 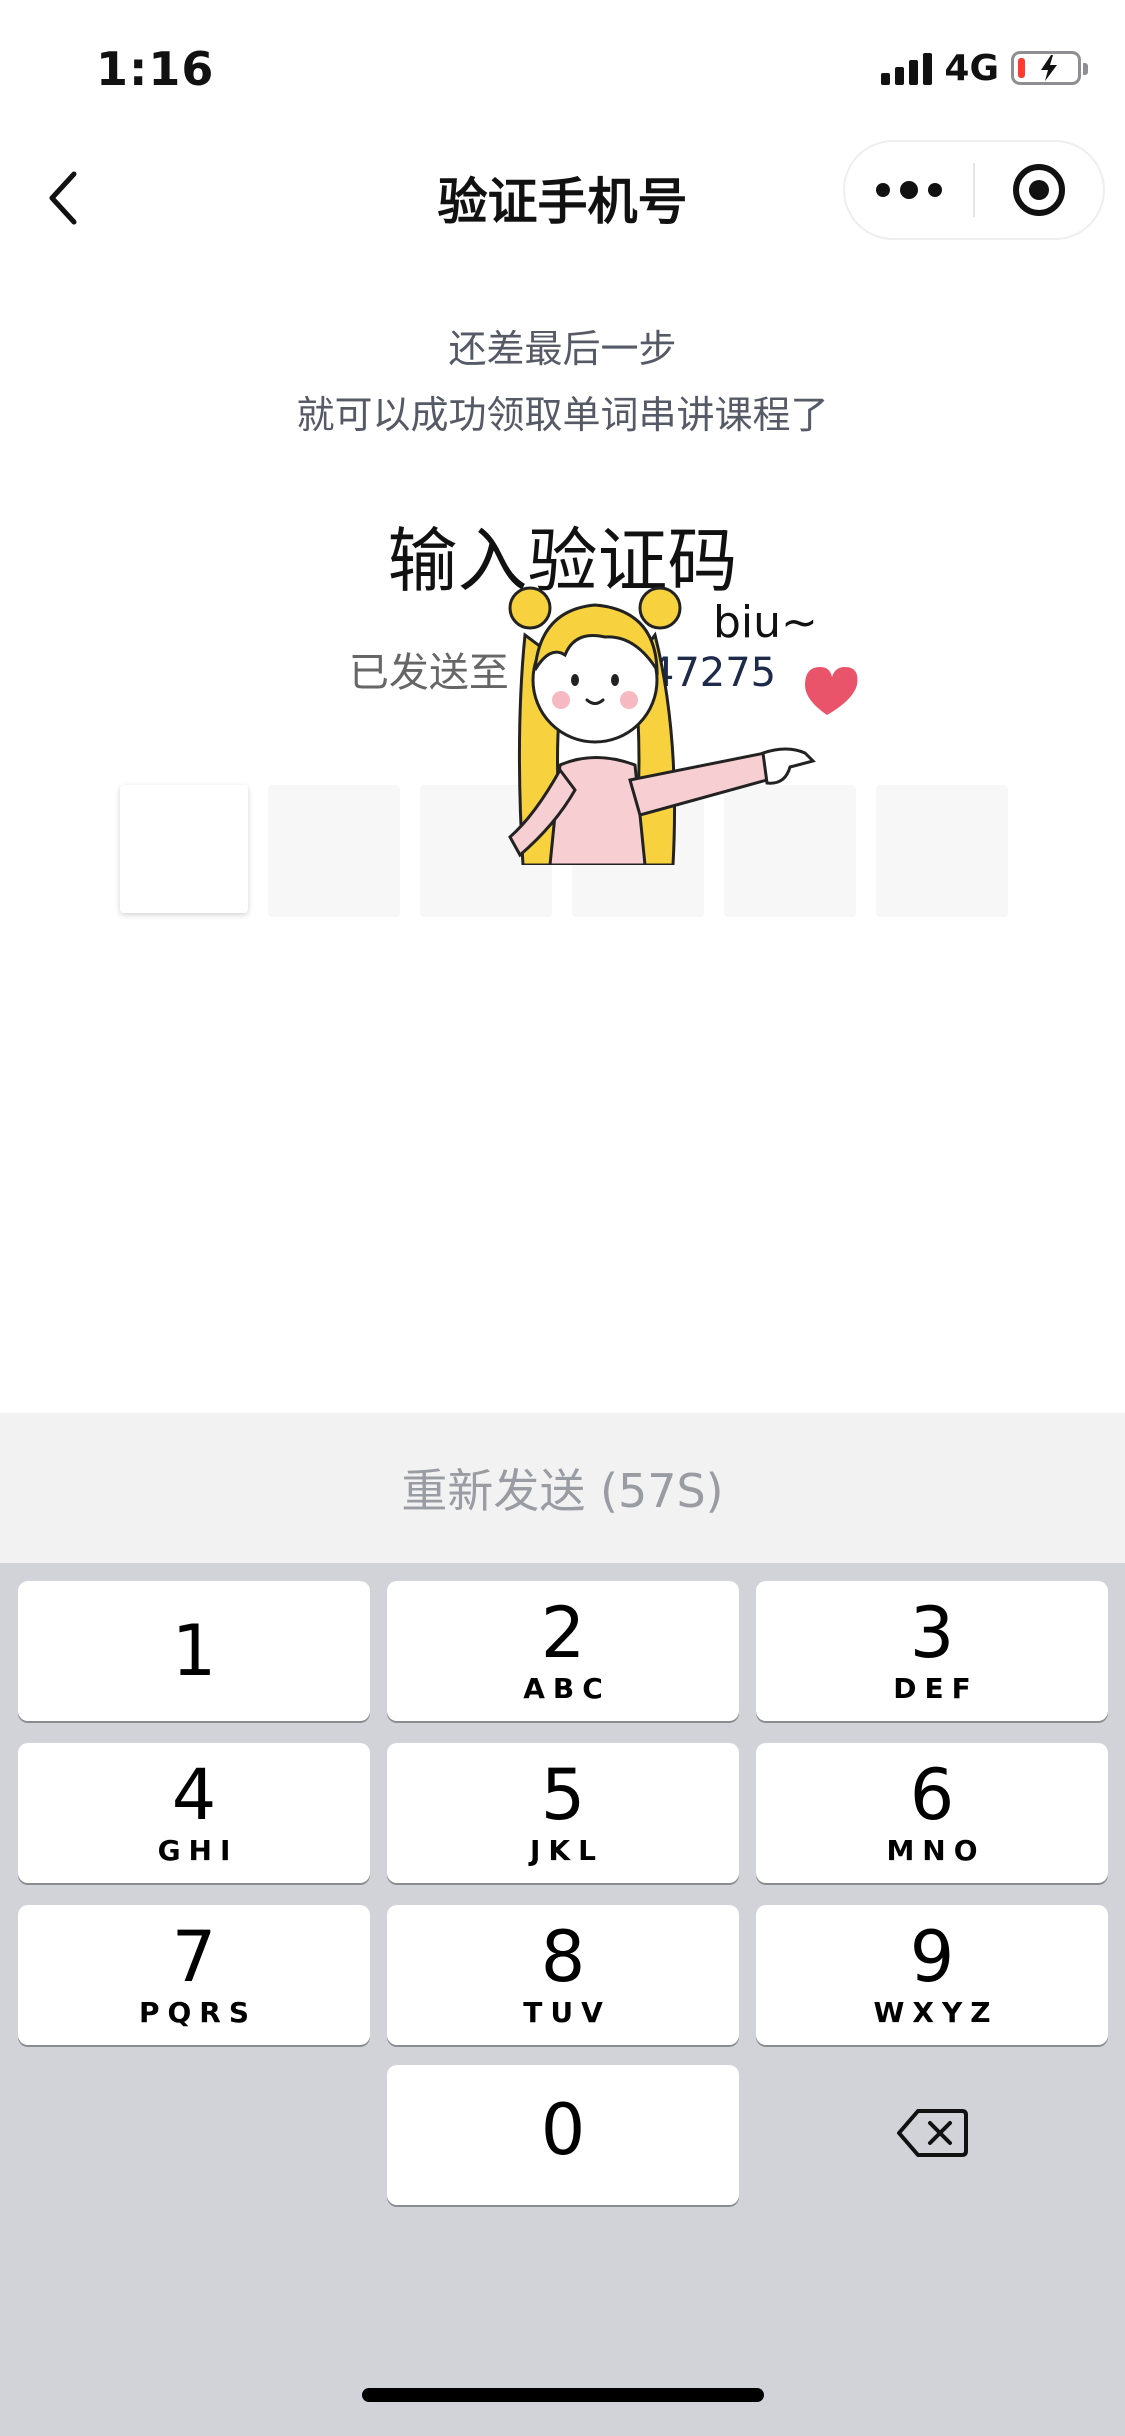 I want to click on battery-icon, so click(x=1049, y=68).